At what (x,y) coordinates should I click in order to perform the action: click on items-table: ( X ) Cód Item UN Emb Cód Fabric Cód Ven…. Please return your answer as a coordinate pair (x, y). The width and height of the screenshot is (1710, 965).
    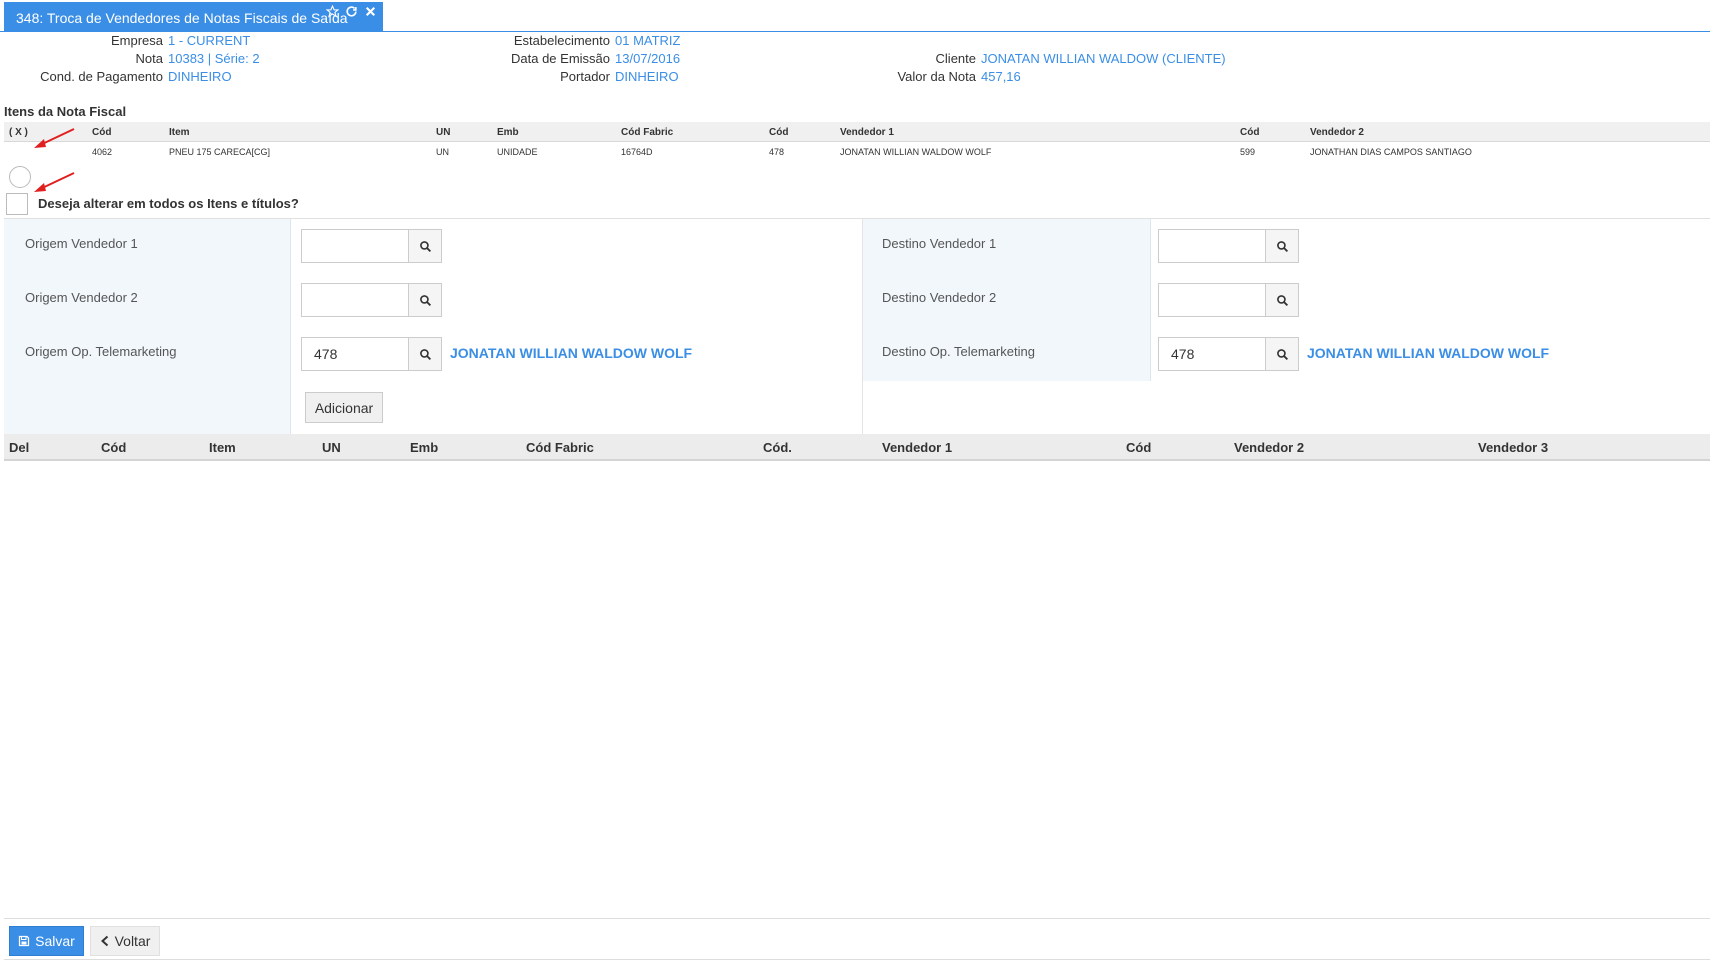
    Looking at the image, I should click on (857, 157).